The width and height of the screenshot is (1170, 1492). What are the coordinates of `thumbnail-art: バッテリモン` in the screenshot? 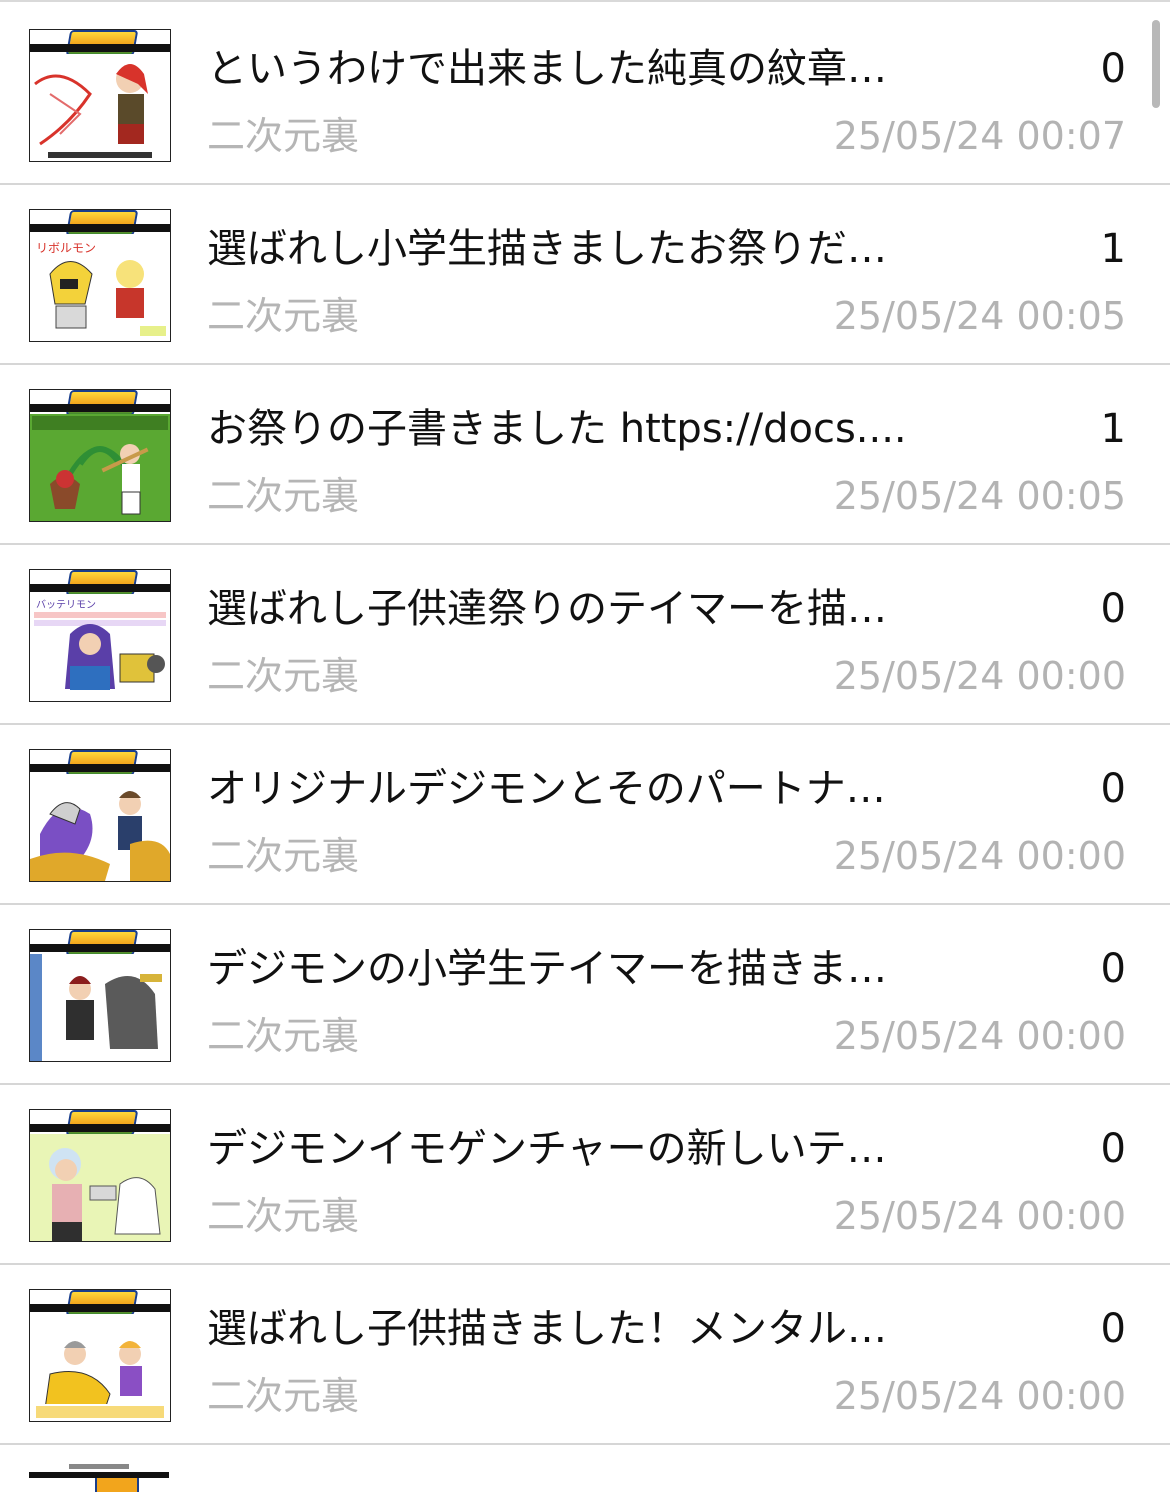 It's located at (100, 647).